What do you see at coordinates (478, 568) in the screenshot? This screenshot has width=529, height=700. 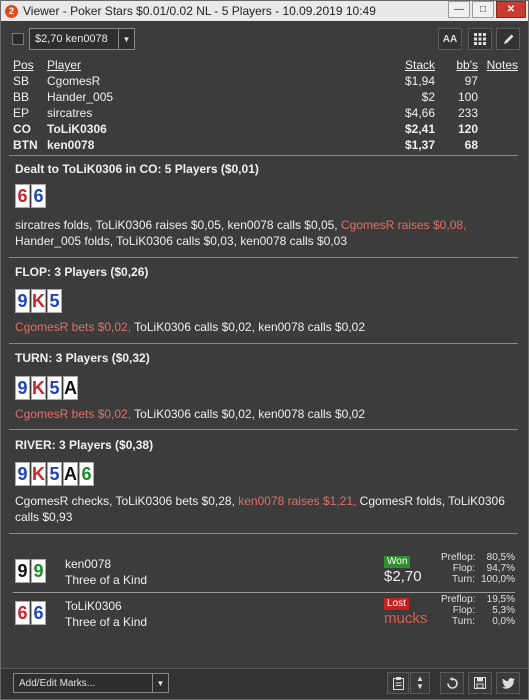 I see `winner-equity-stats: Preflop: 80,5% Flop: 94,7% Turn: 100,0%` at bounding box center [478, 568].